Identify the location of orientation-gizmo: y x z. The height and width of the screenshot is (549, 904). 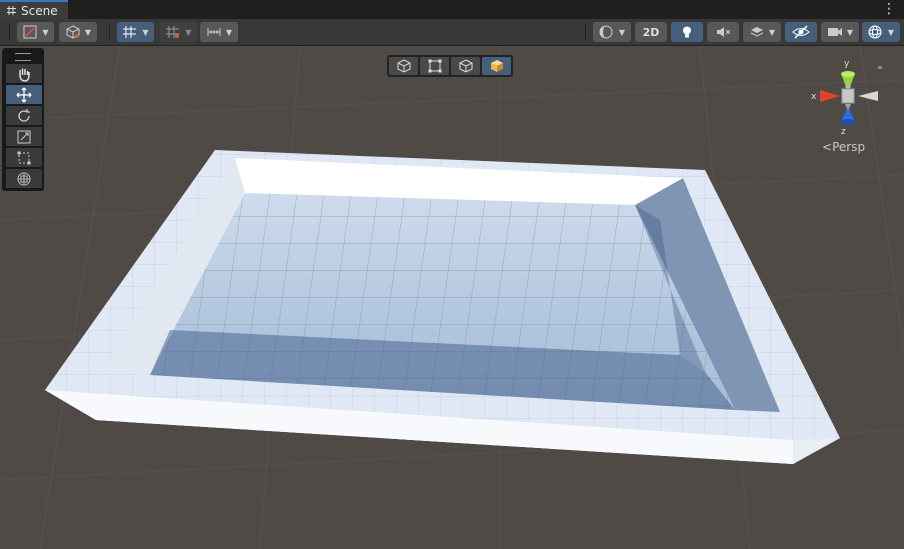
(848, 100).